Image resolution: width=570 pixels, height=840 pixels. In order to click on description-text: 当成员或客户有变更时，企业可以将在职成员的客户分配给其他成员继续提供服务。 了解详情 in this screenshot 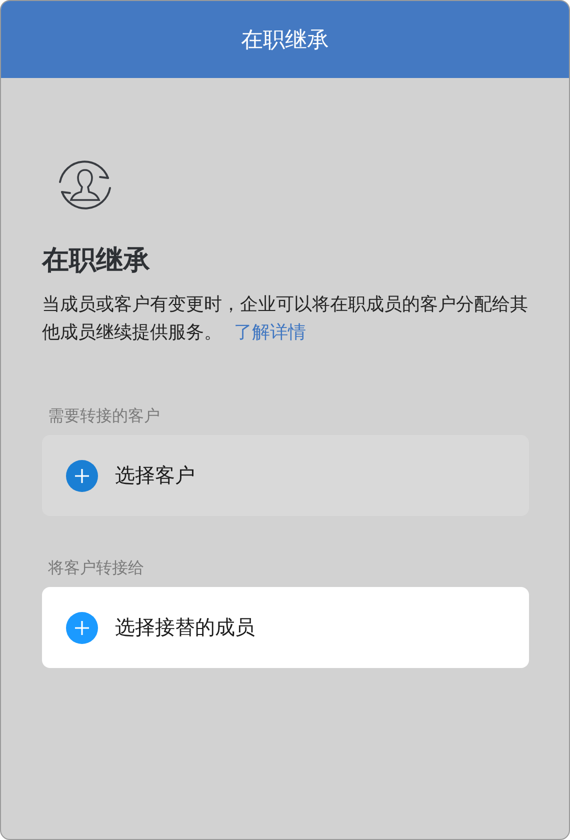, I will do `click(285, 318)`.